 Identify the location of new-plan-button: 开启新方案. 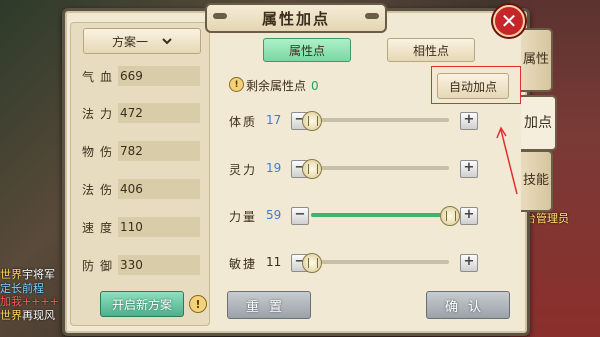
(142, 304).